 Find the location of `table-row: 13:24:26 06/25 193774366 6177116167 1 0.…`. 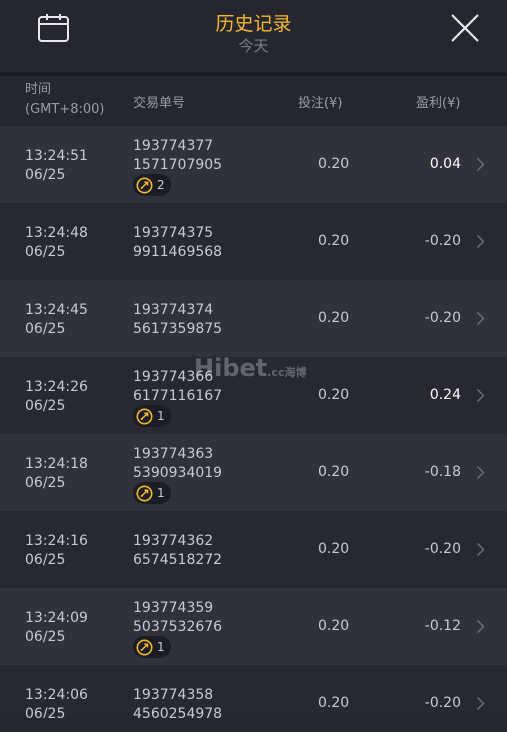

table-row: 13:24:26 06/25 193774366 6177116167 1 0.… is located at coordinates (253, 395).